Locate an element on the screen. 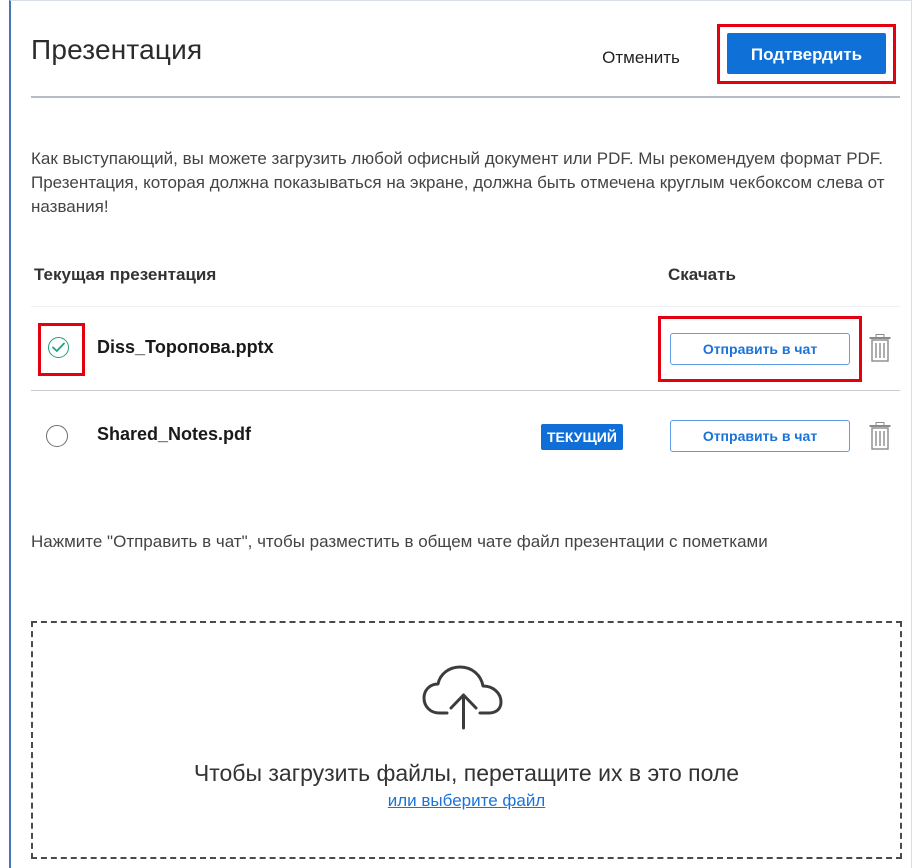  cancel-button: Отменить is located at coordinates (641, 57).